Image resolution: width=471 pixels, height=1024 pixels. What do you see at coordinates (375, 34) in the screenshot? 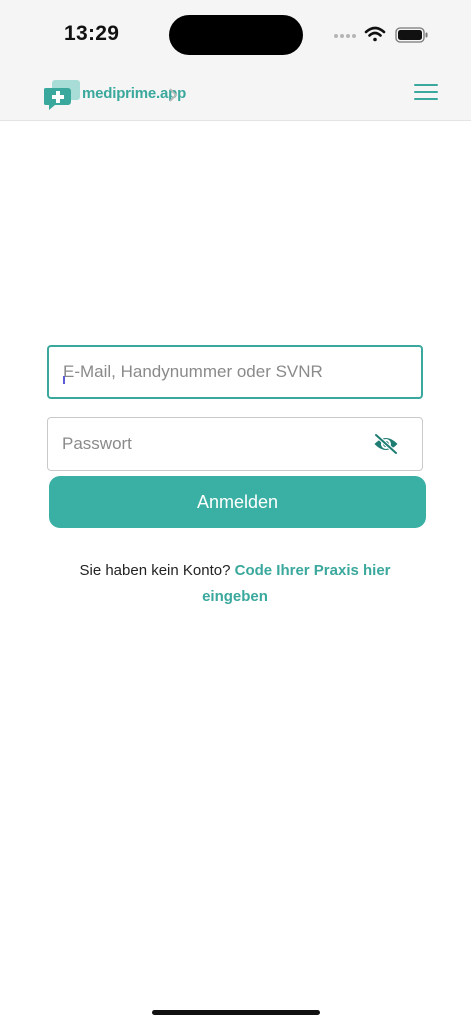
I see `wifi-icon` at bounding box center [375, 34].